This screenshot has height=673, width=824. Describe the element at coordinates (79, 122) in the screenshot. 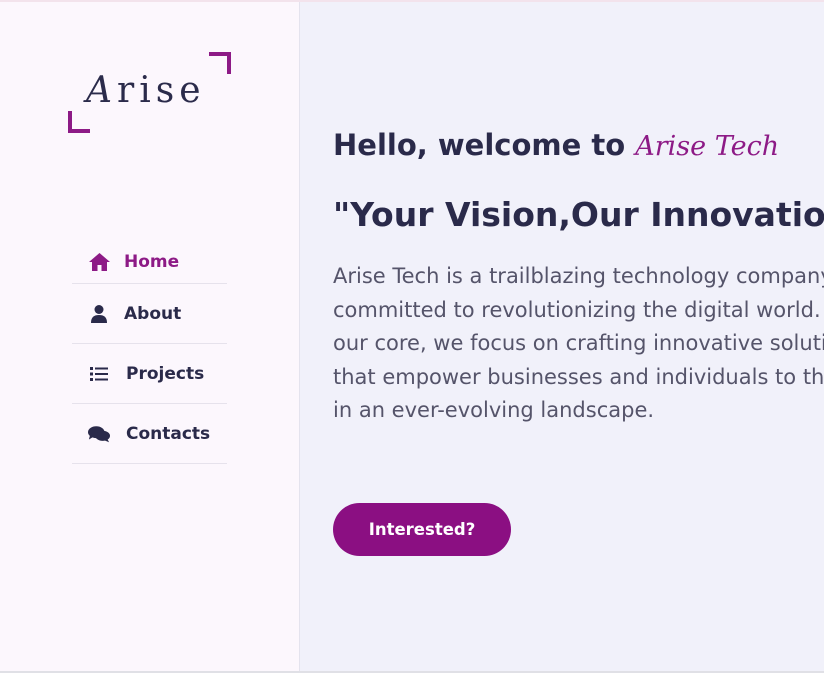

I see `logo-corner-bottom-left` at that location.